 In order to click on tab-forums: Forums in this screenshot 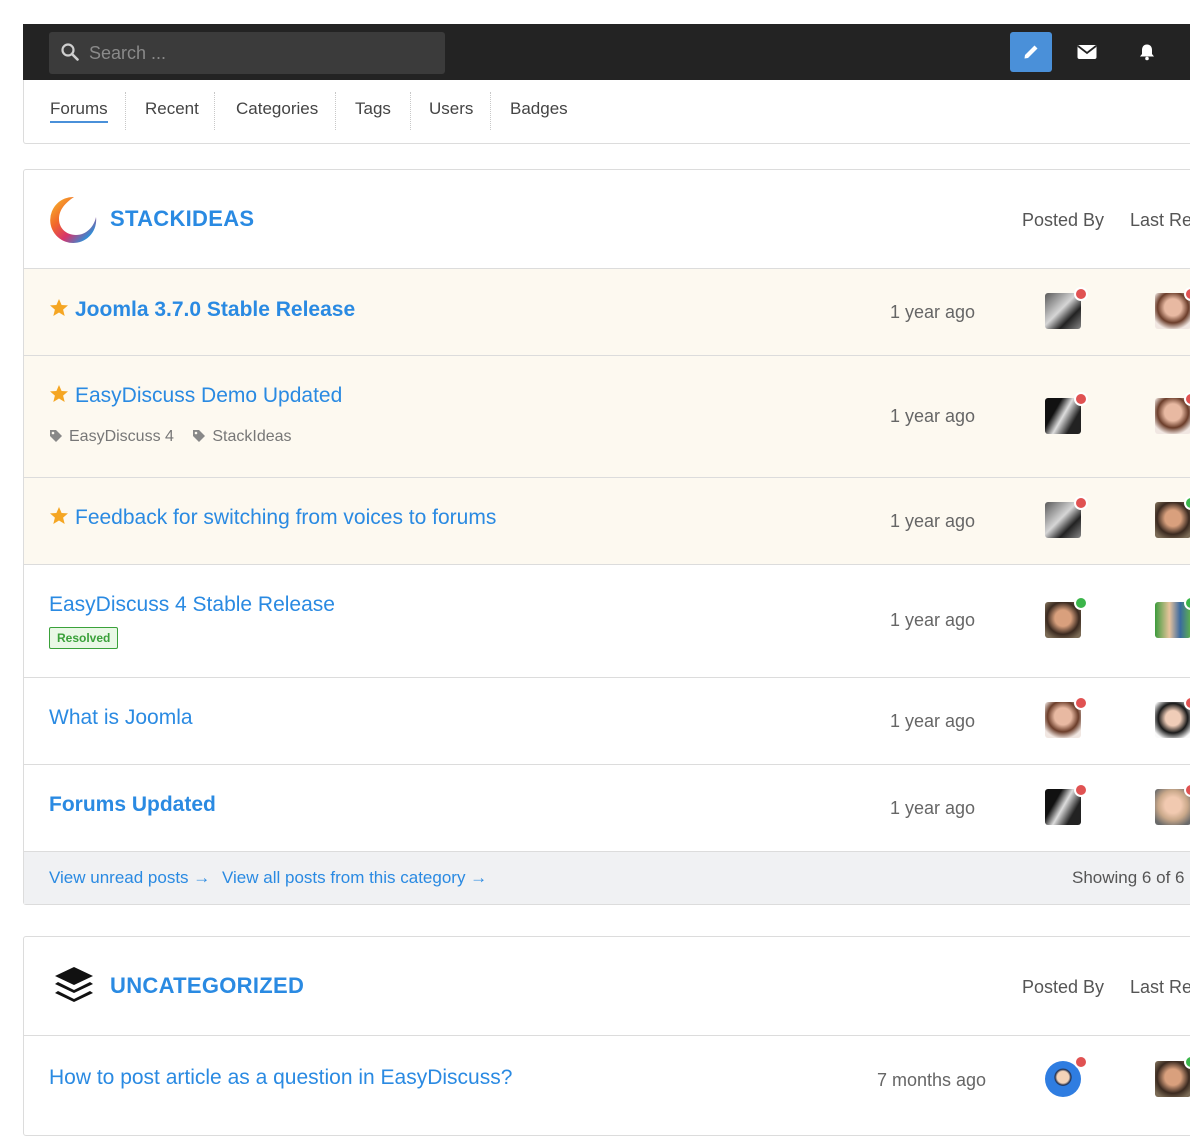, I will do `click(79, 111)`.